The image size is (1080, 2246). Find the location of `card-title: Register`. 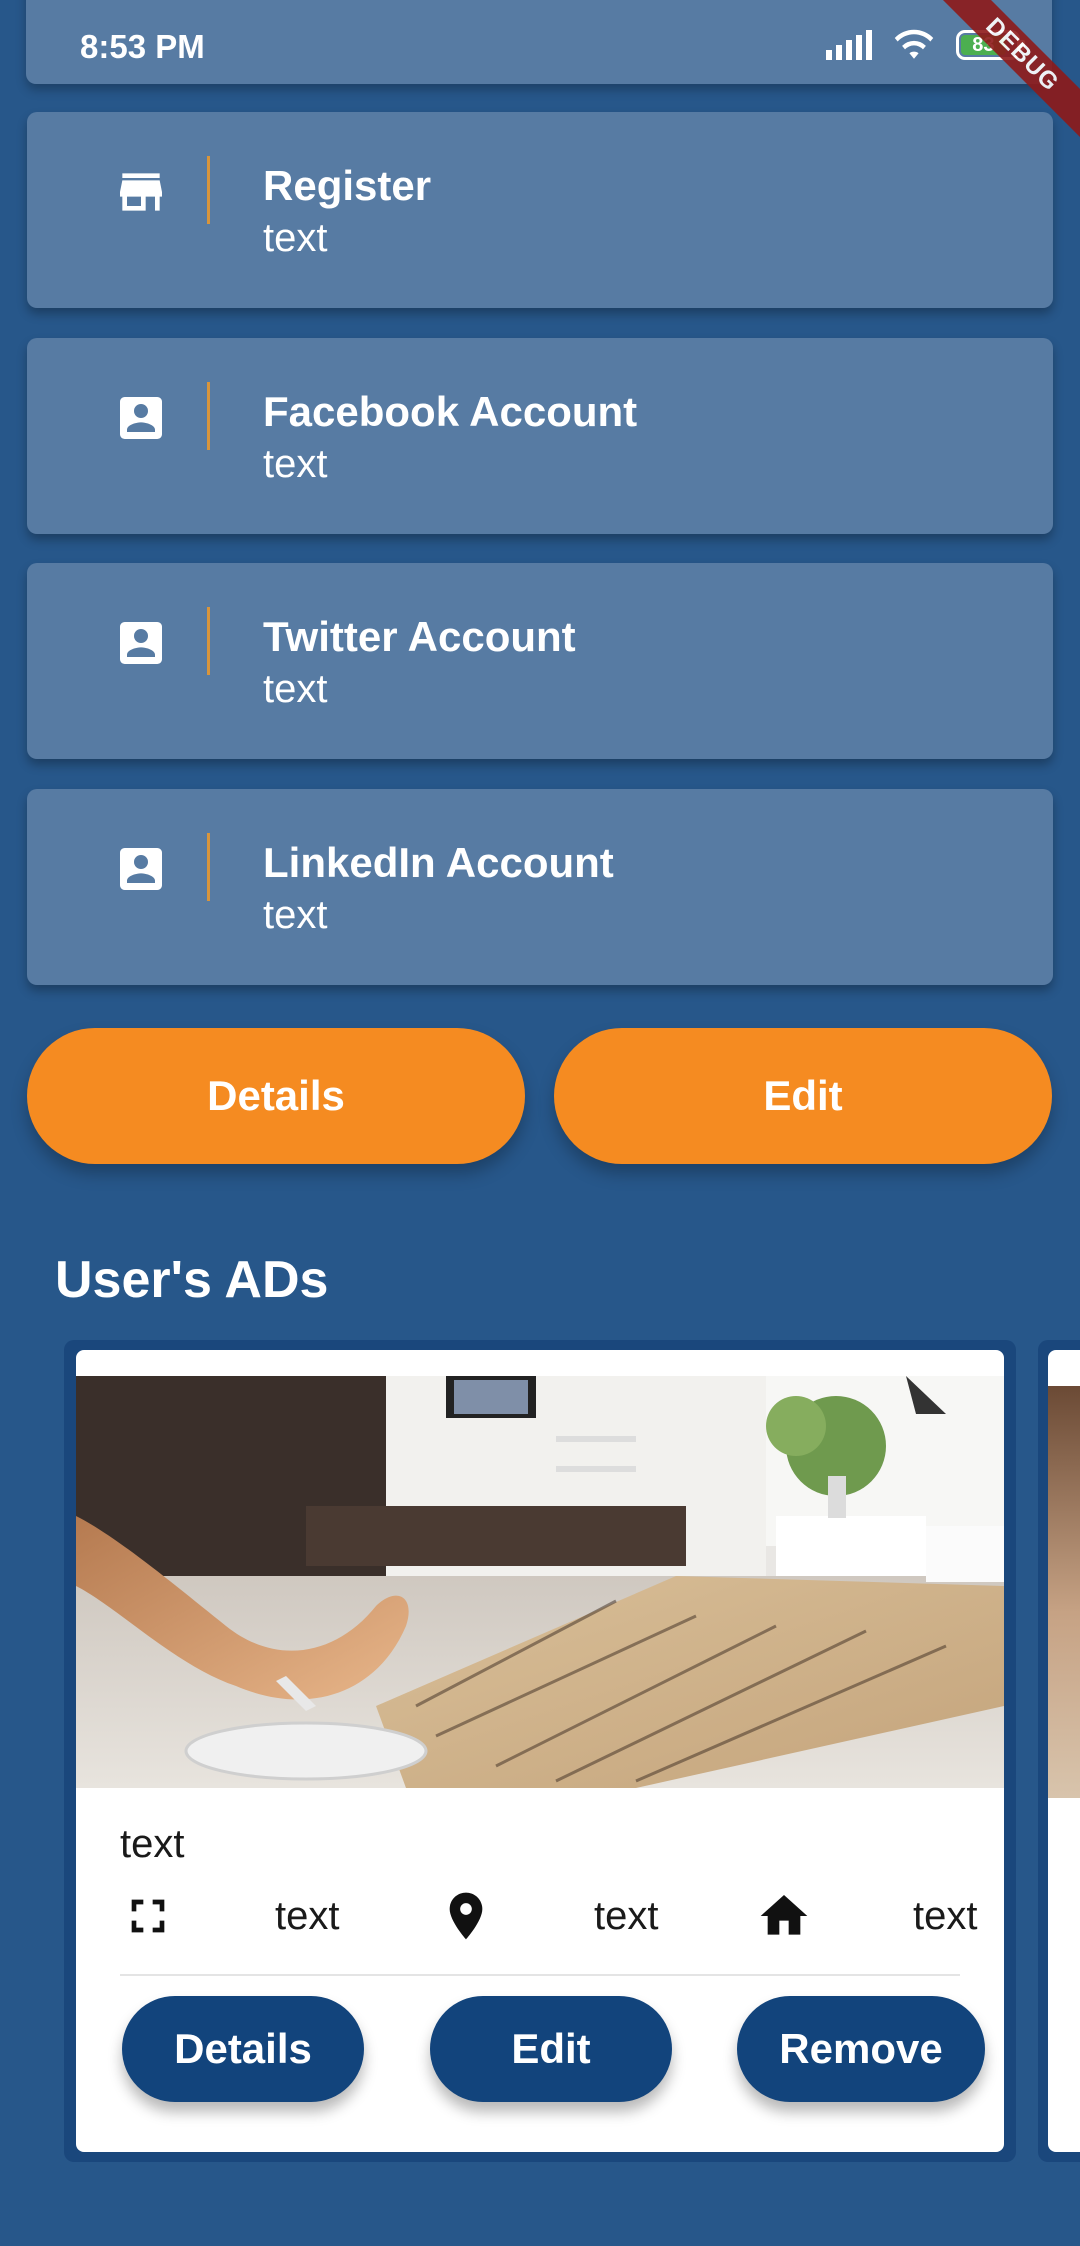

card-title: Register is located at coordinates (347, 185).